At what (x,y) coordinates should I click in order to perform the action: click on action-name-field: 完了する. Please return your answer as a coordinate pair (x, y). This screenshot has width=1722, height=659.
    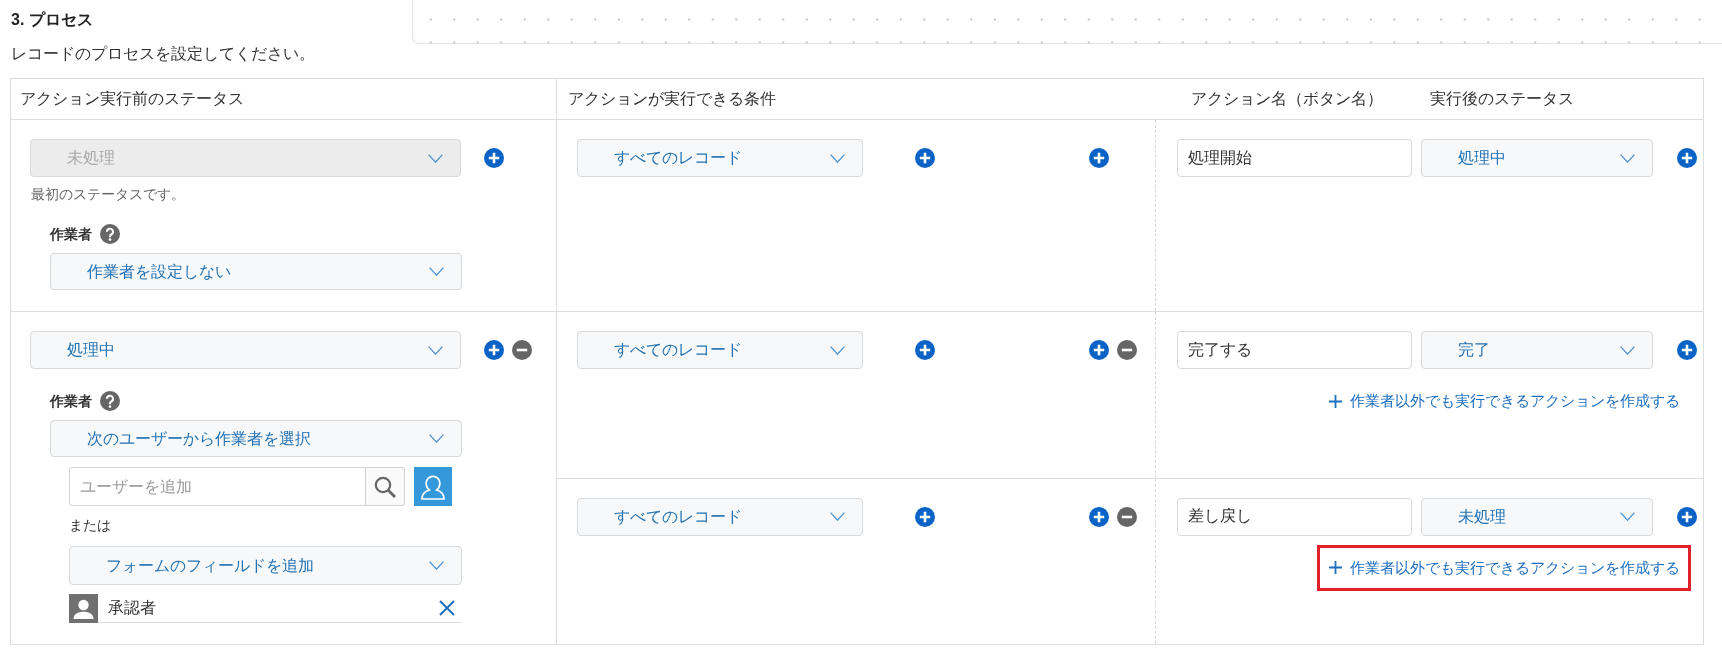
    Looking at the image, I should click on (1294, 350).